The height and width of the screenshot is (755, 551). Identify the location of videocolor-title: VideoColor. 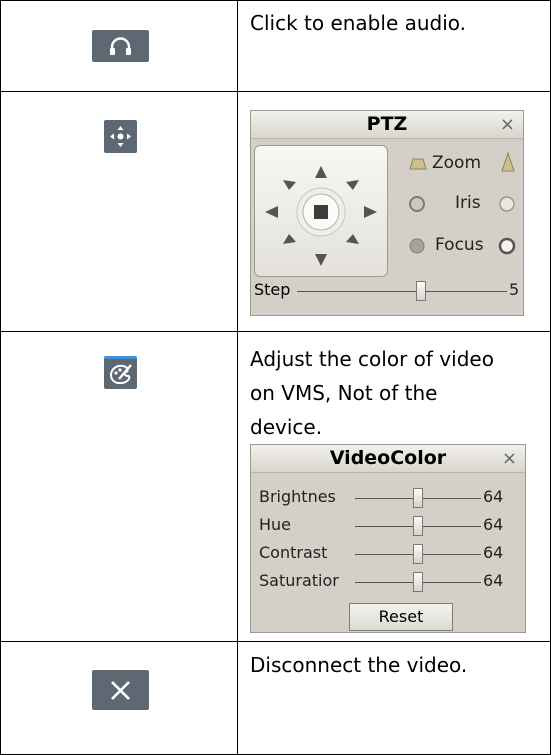
(388, 458).